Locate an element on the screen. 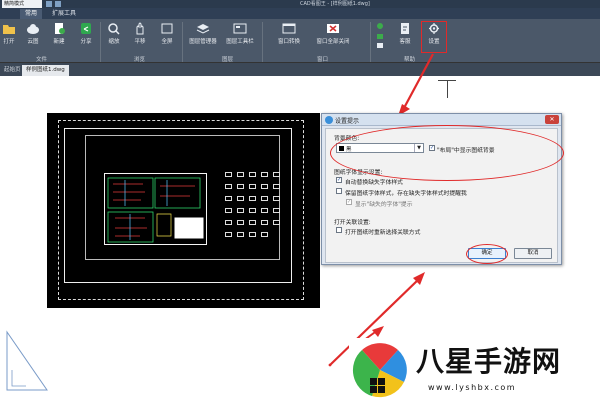 This screenshot has height=401, width=600. keep-style-checkbox is located at coordinates (339, 191).